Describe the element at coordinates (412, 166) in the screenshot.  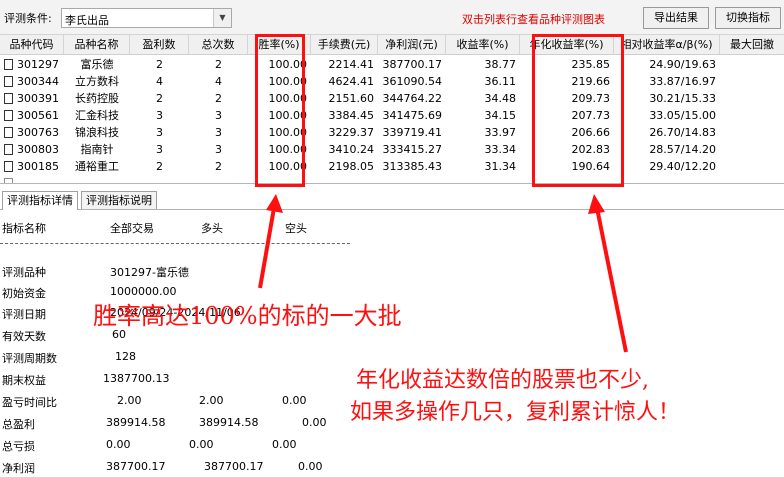
I see `profit-cell: 313385.43` at that location.